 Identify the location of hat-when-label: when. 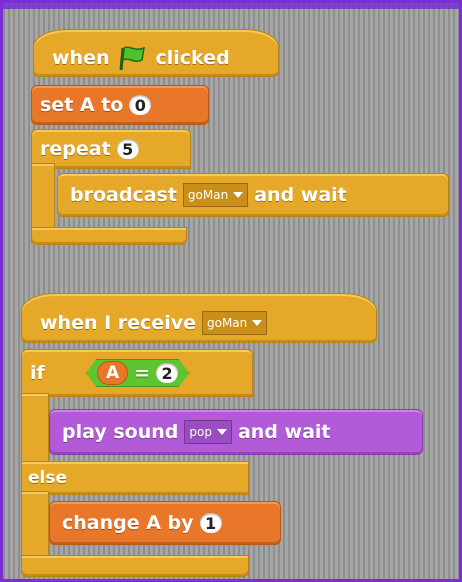
(81, 58).